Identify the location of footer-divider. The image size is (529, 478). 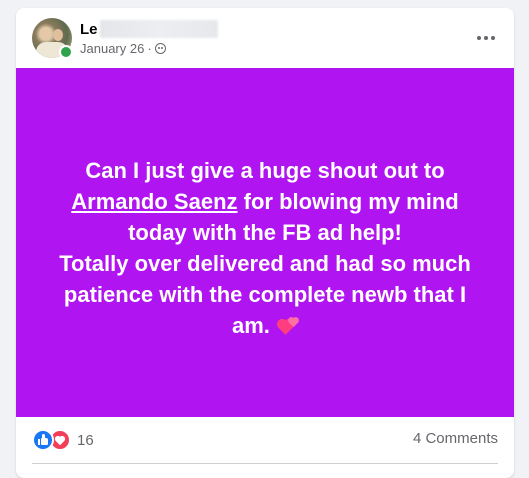
(265, 463).